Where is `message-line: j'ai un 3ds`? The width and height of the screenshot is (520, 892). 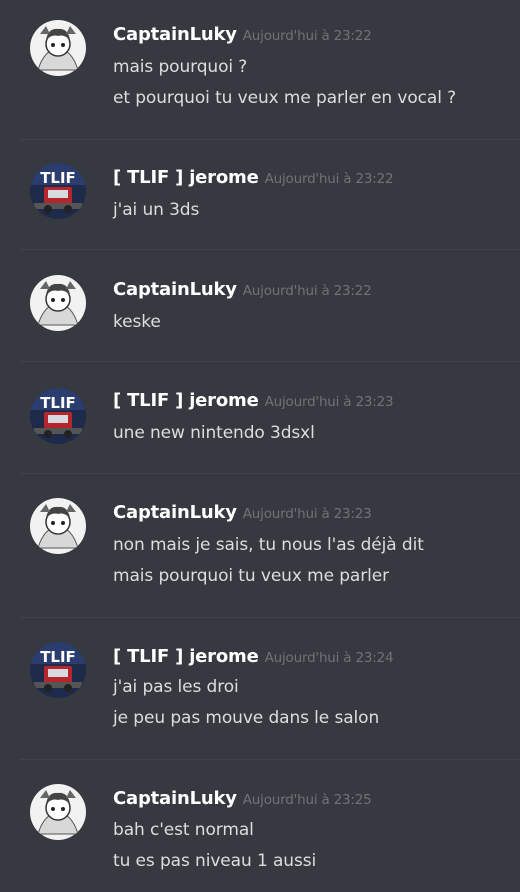 message-line: j'ai un 3ds is located at coordinates (156, 210).